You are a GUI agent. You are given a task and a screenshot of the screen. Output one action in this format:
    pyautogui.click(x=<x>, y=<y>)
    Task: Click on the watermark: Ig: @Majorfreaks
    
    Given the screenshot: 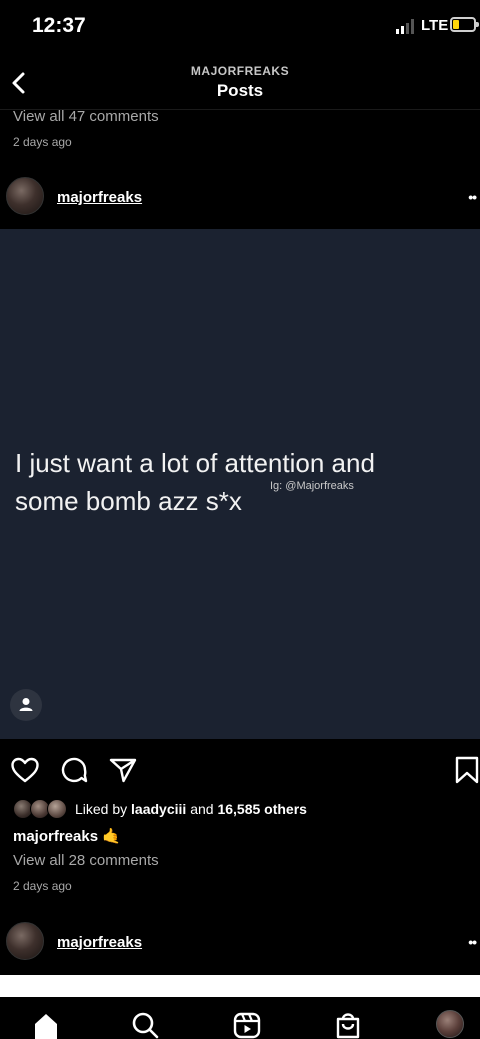 What is the action you would take?
    pyautogui.click(x=312, y=486)
    